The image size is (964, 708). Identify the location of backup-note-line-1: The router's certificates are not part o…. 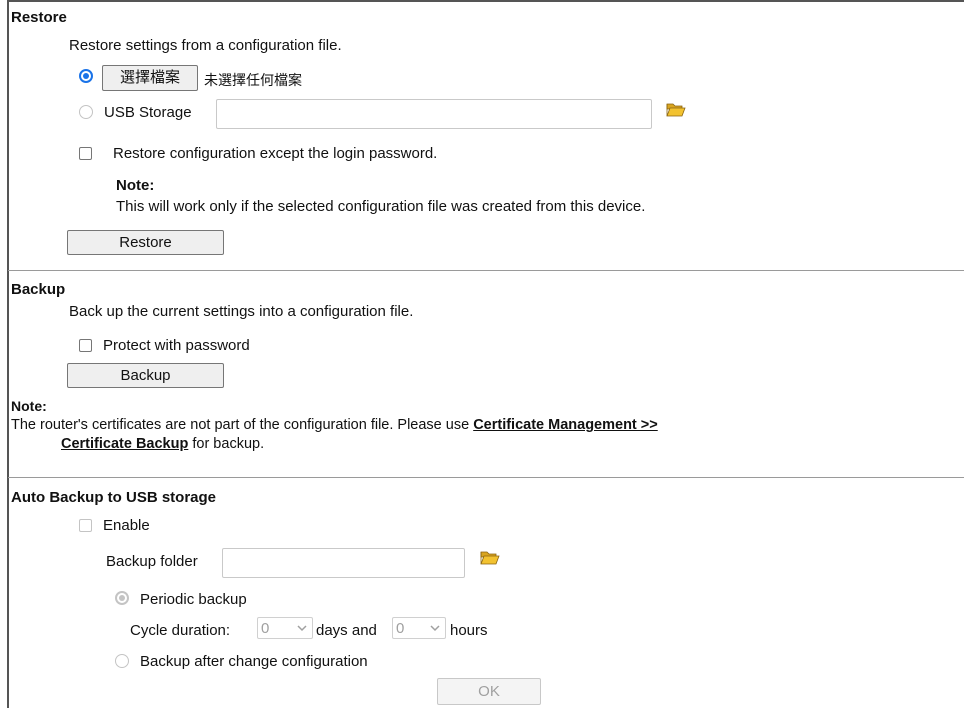
(334, 425).